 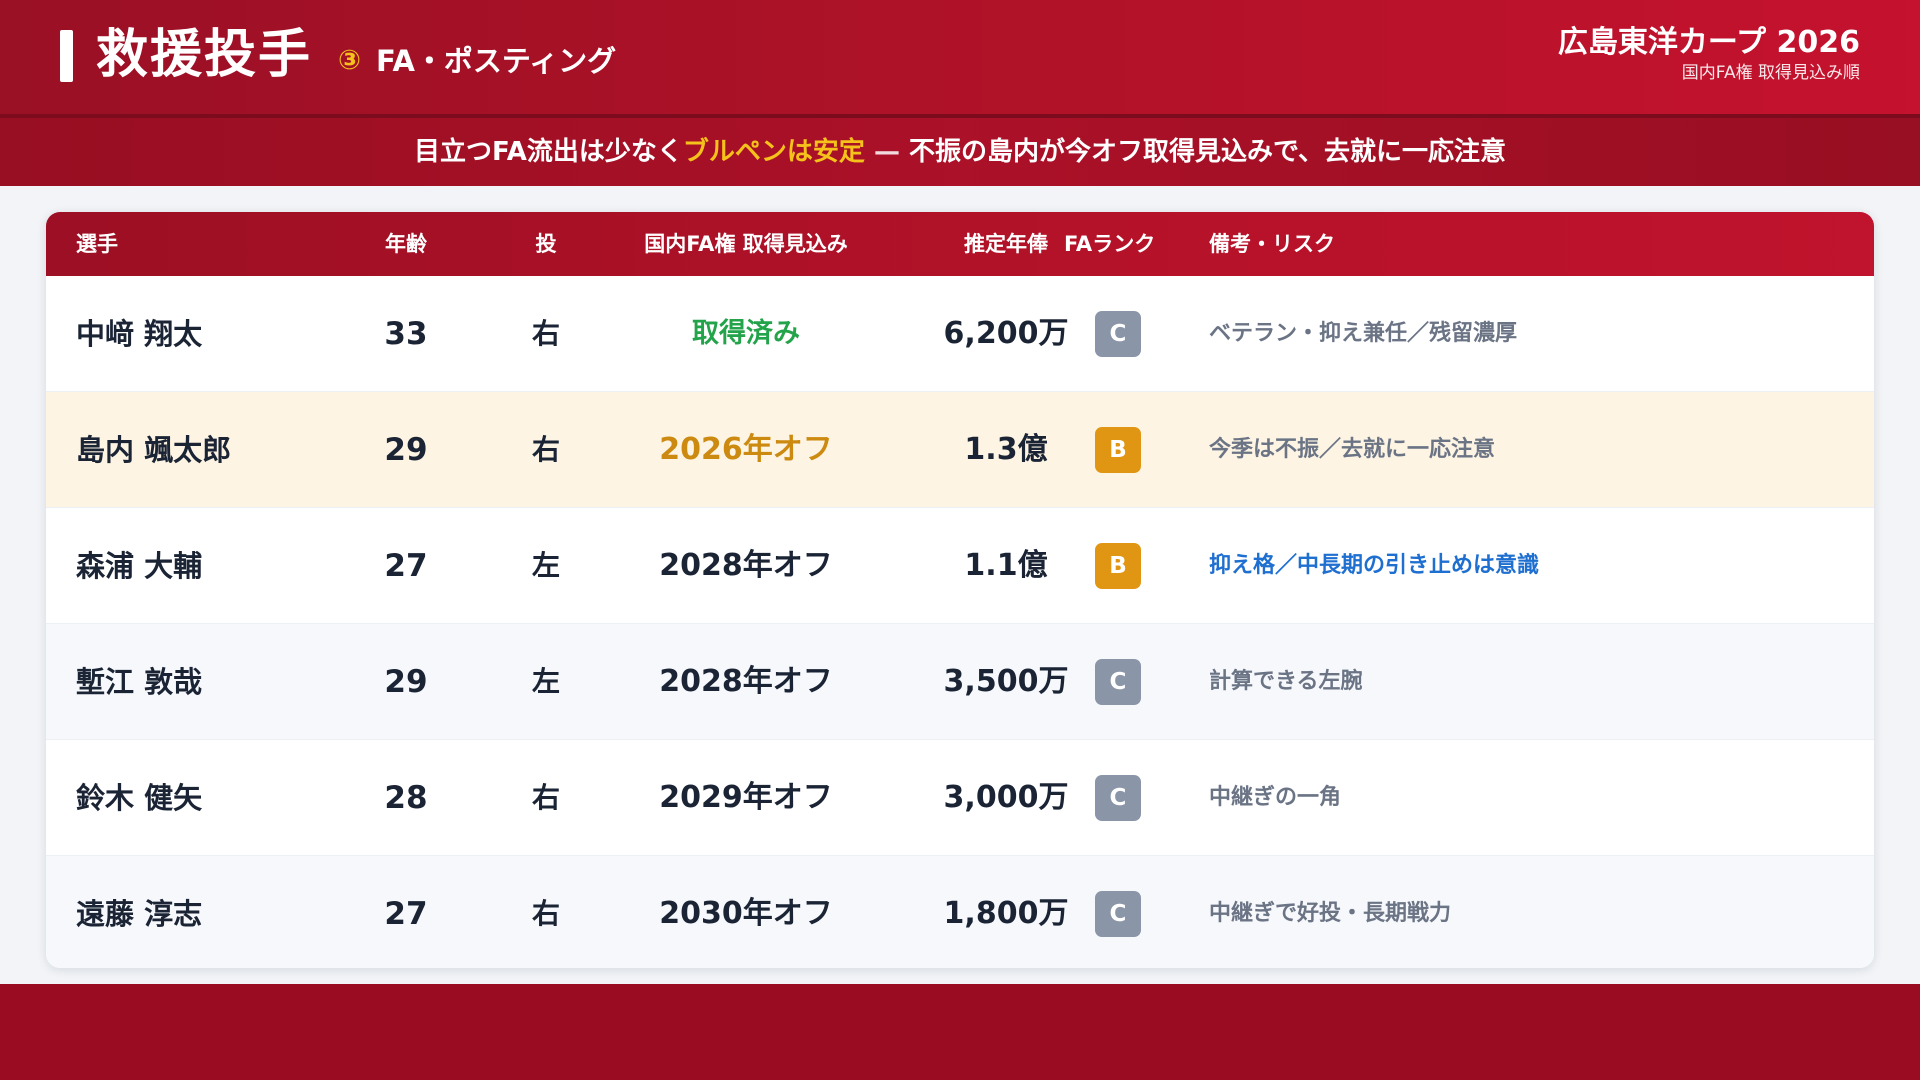 I want to click on estimated-salary: 3,000万, so click(x=1006, y=797).